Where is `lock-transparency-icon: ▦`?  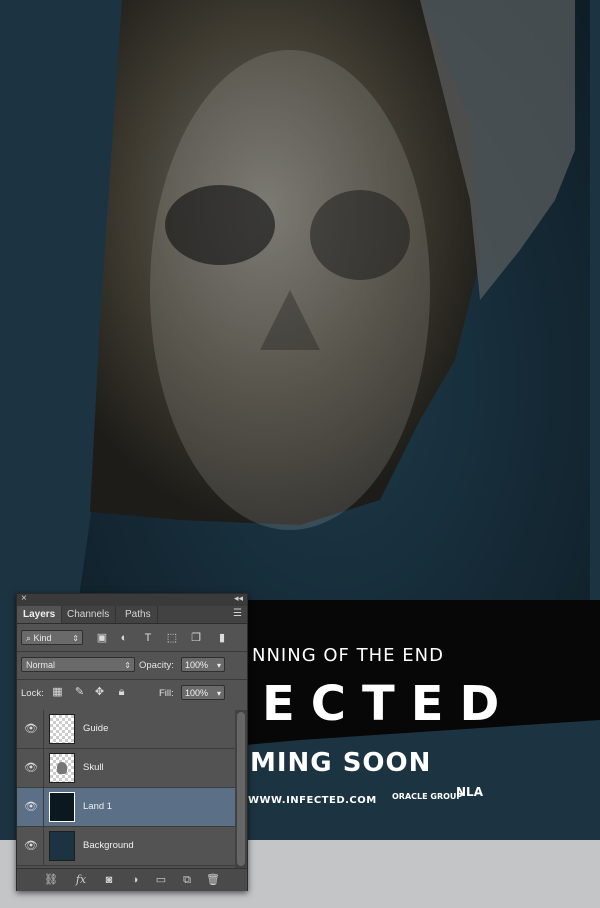 lock-transparency-icon: ▦ is located at coordinates (57, 692).